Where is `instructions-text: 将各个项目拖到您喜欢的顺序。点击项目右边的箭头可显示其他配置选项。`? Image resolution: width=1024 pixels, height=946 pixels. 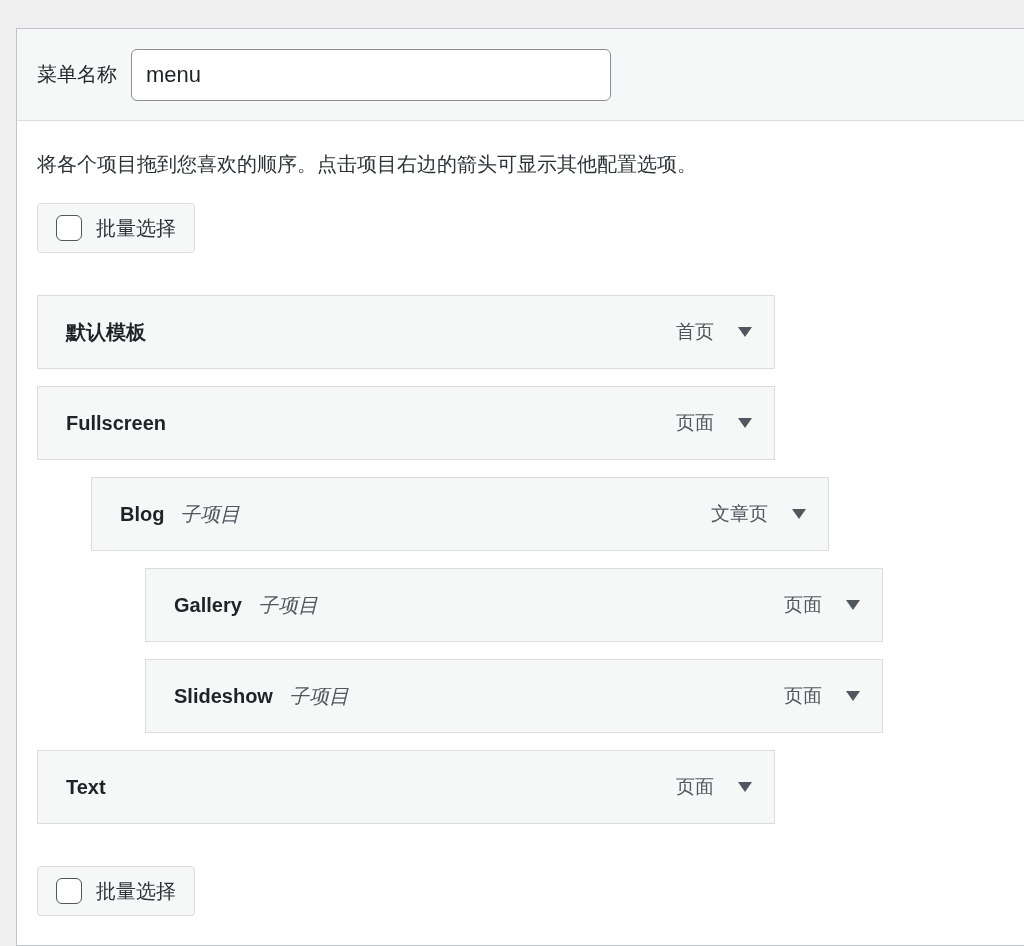
instructions-text: 将各个项目拖到您喜欢的顺序。点击项目右边的箭头可显示其他配置选项。 is located at coordinates (367, 164).